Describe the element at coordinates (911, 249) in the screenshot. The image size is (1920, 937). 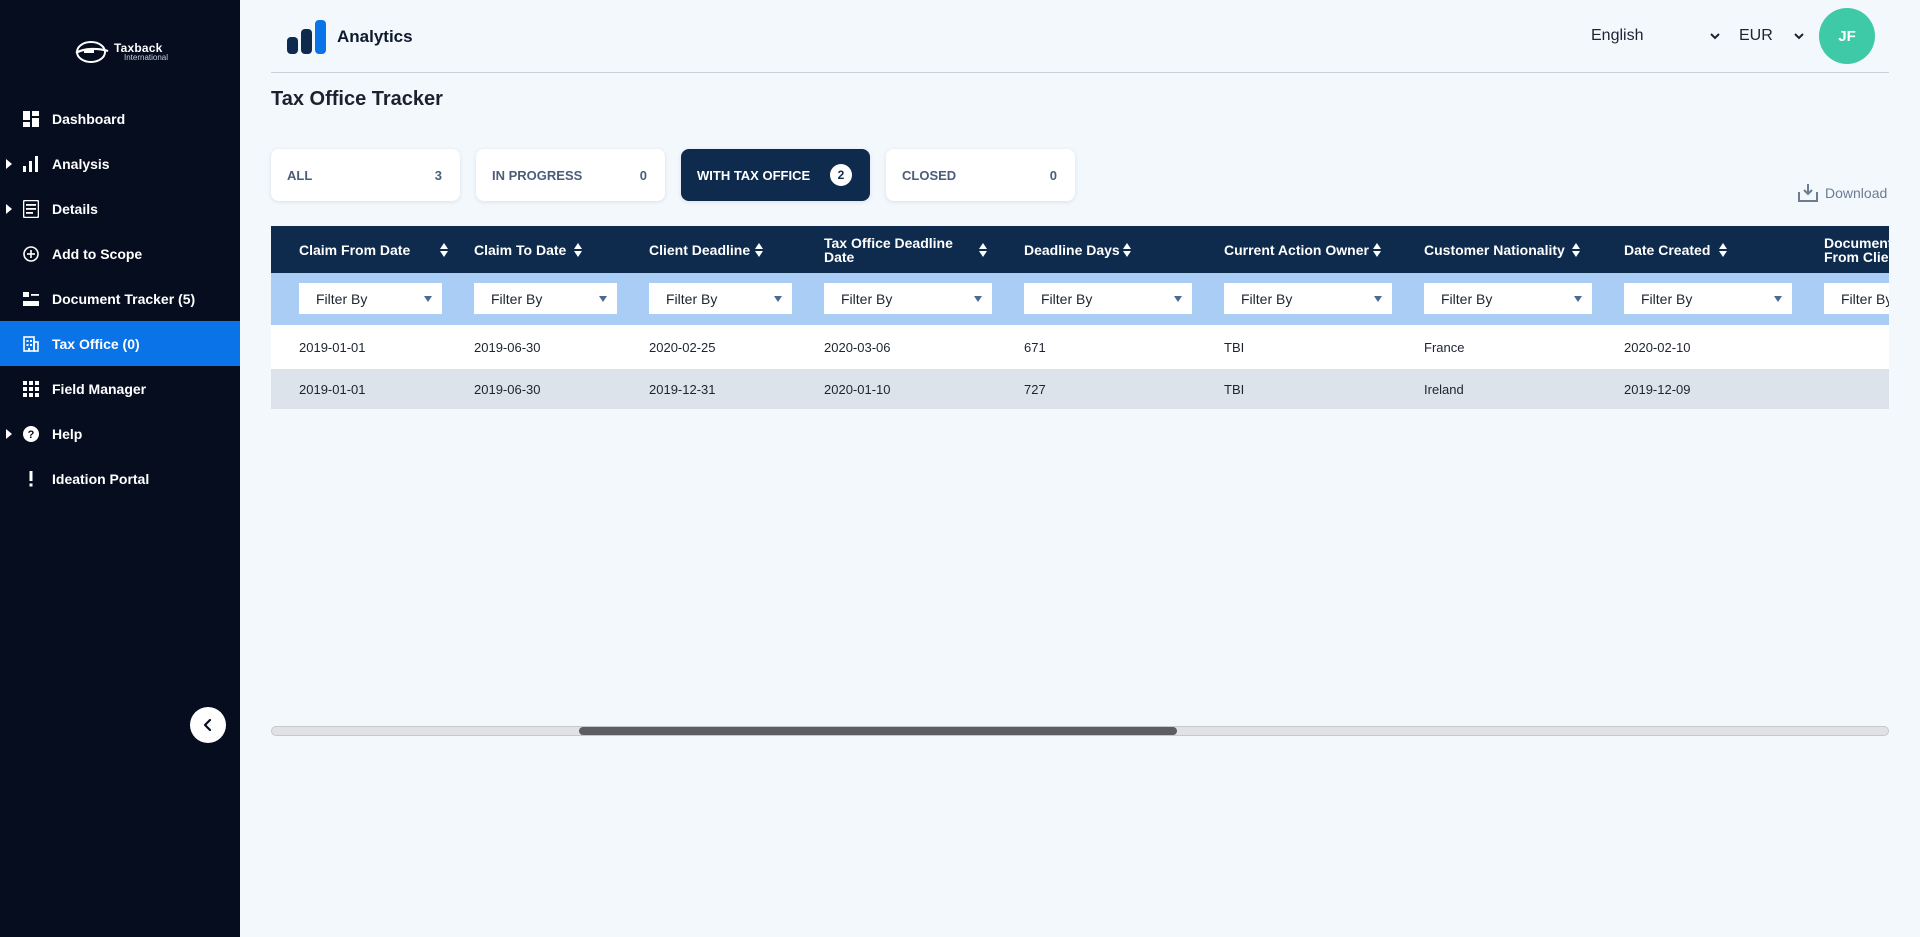
I see `column-header-tax-office-deadline-date: Tax Office Deadline Date` at that location.